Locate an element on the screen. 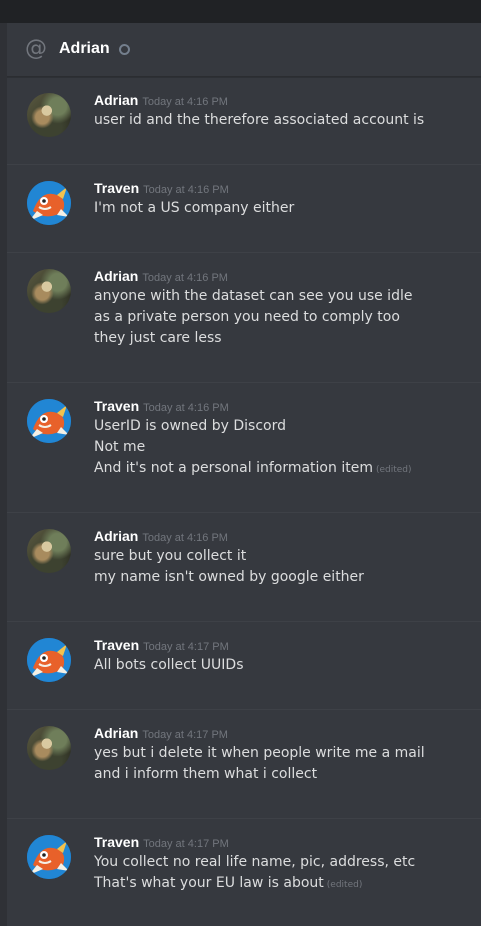 The width and height of the screenshot is (481, 926). chat-header: @ Adrian is located at coordinates (244, 50).